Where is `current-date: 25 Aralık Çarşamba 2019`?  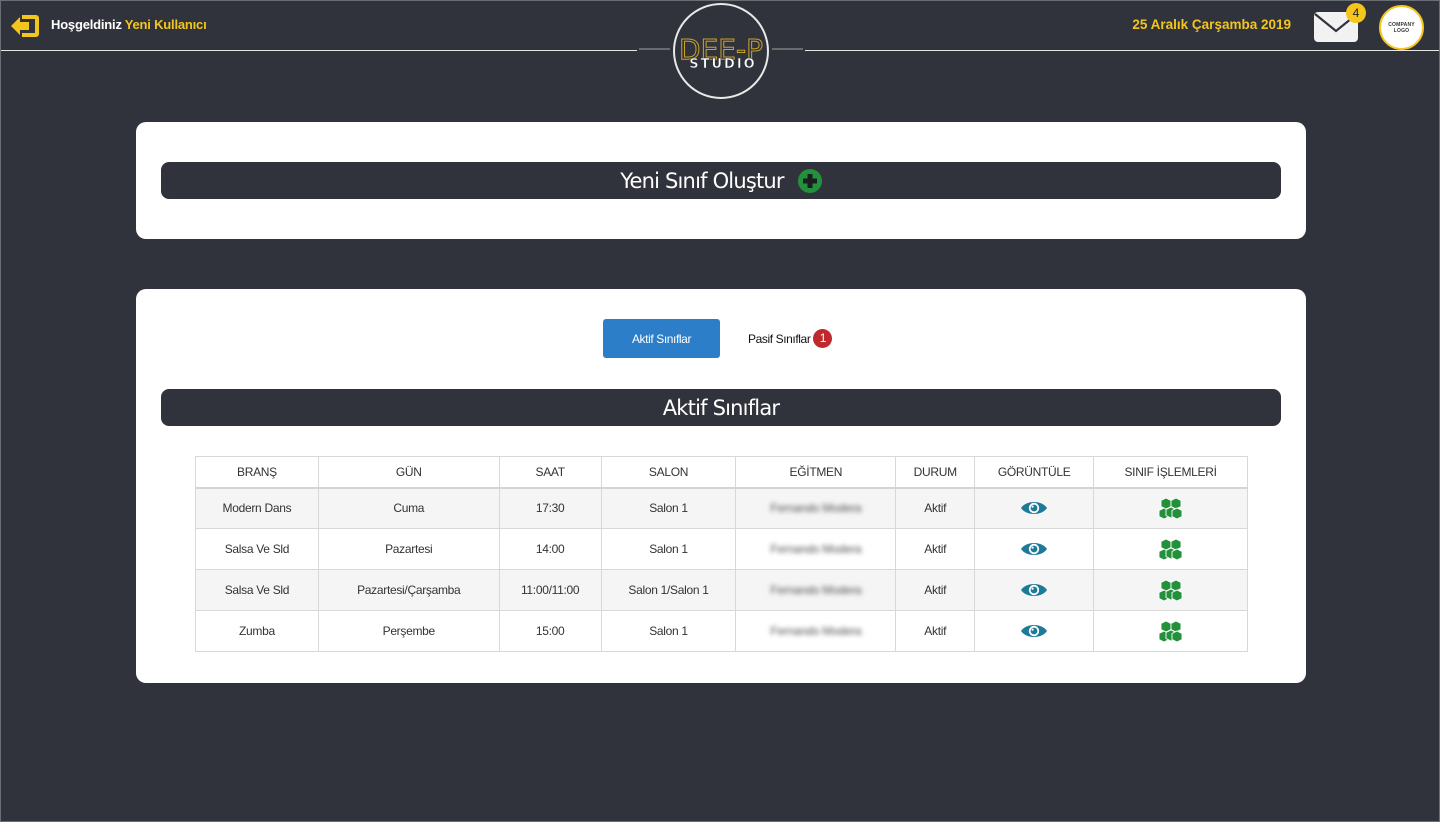 current-date: 25 Aralık Çarşamba 2019 is located at coordinates (1211, 24).